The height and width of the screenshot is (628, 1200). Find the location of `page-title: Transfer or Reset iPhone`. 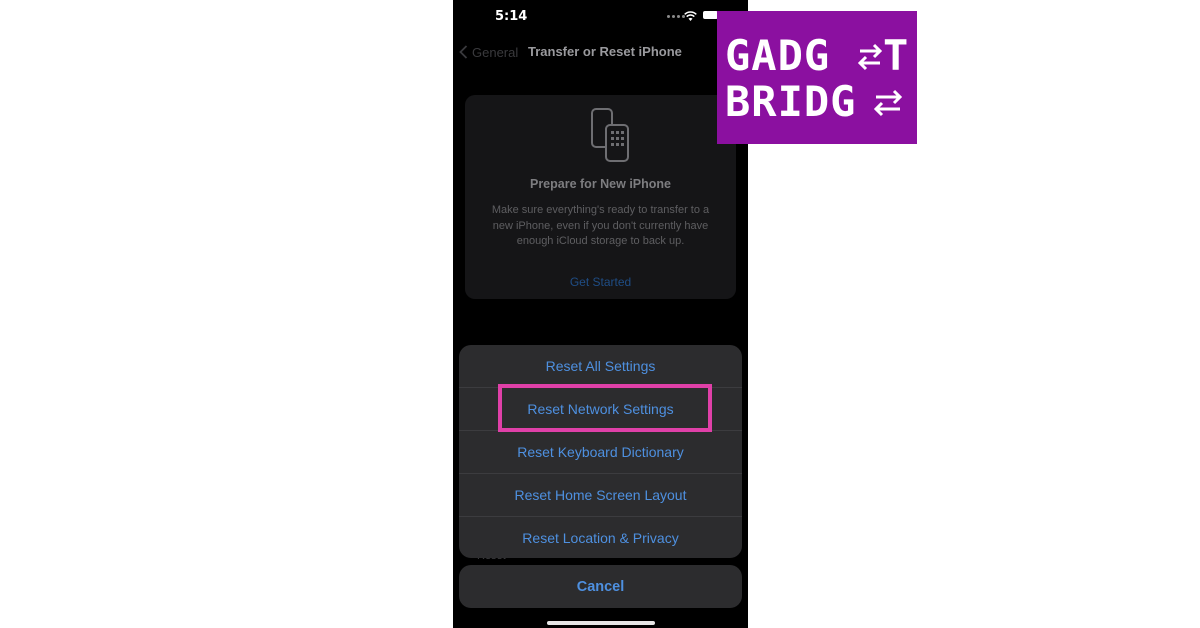

page-title: Transfer or Reset iPhone is located at coordinates (605, 51).